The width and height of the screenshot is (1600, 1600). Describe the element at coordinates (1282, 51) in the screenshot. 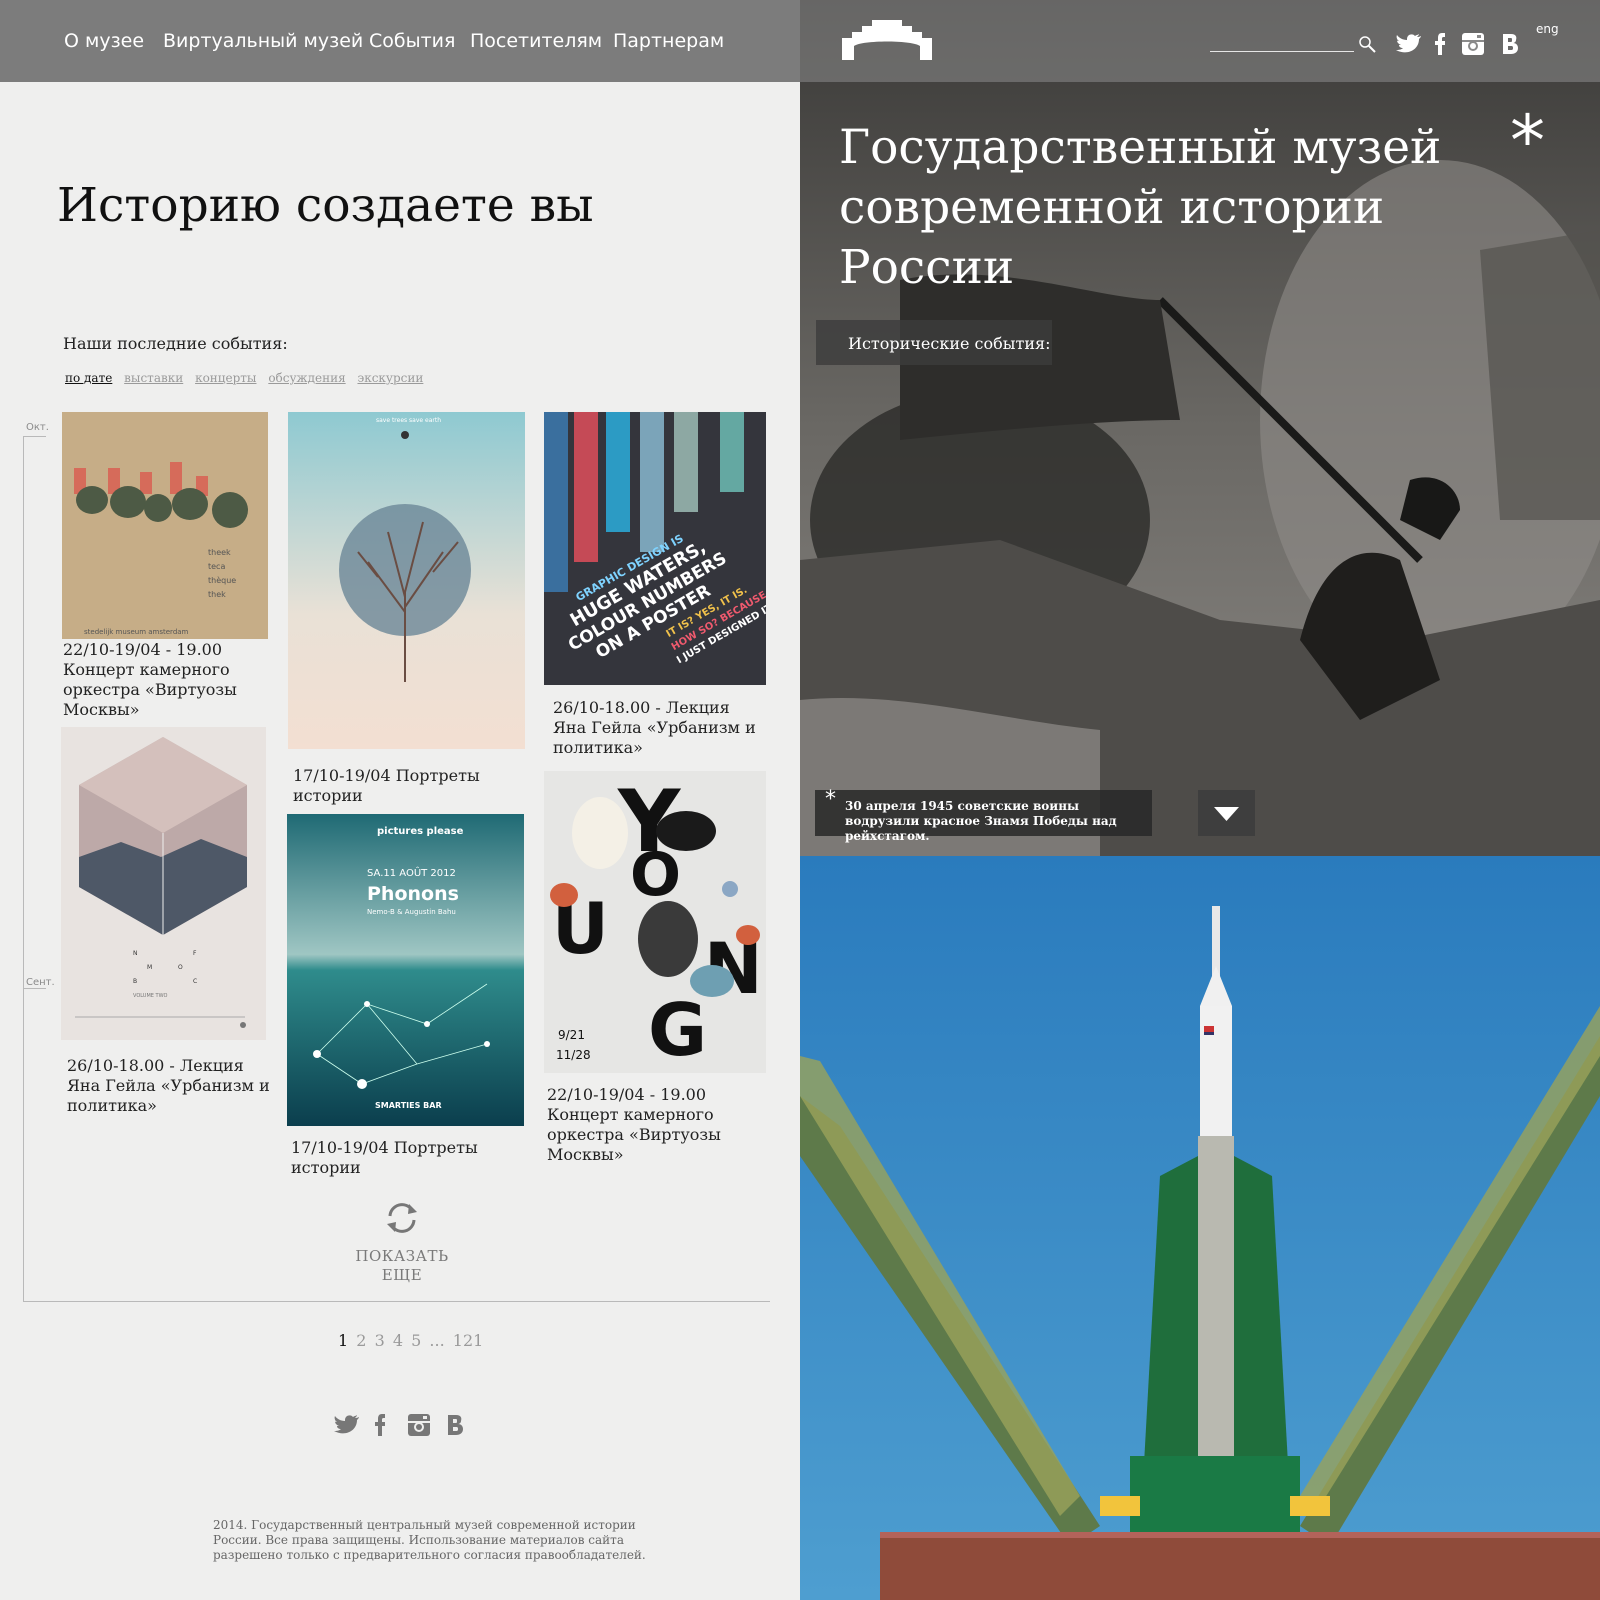

I see `search-input` at that location.